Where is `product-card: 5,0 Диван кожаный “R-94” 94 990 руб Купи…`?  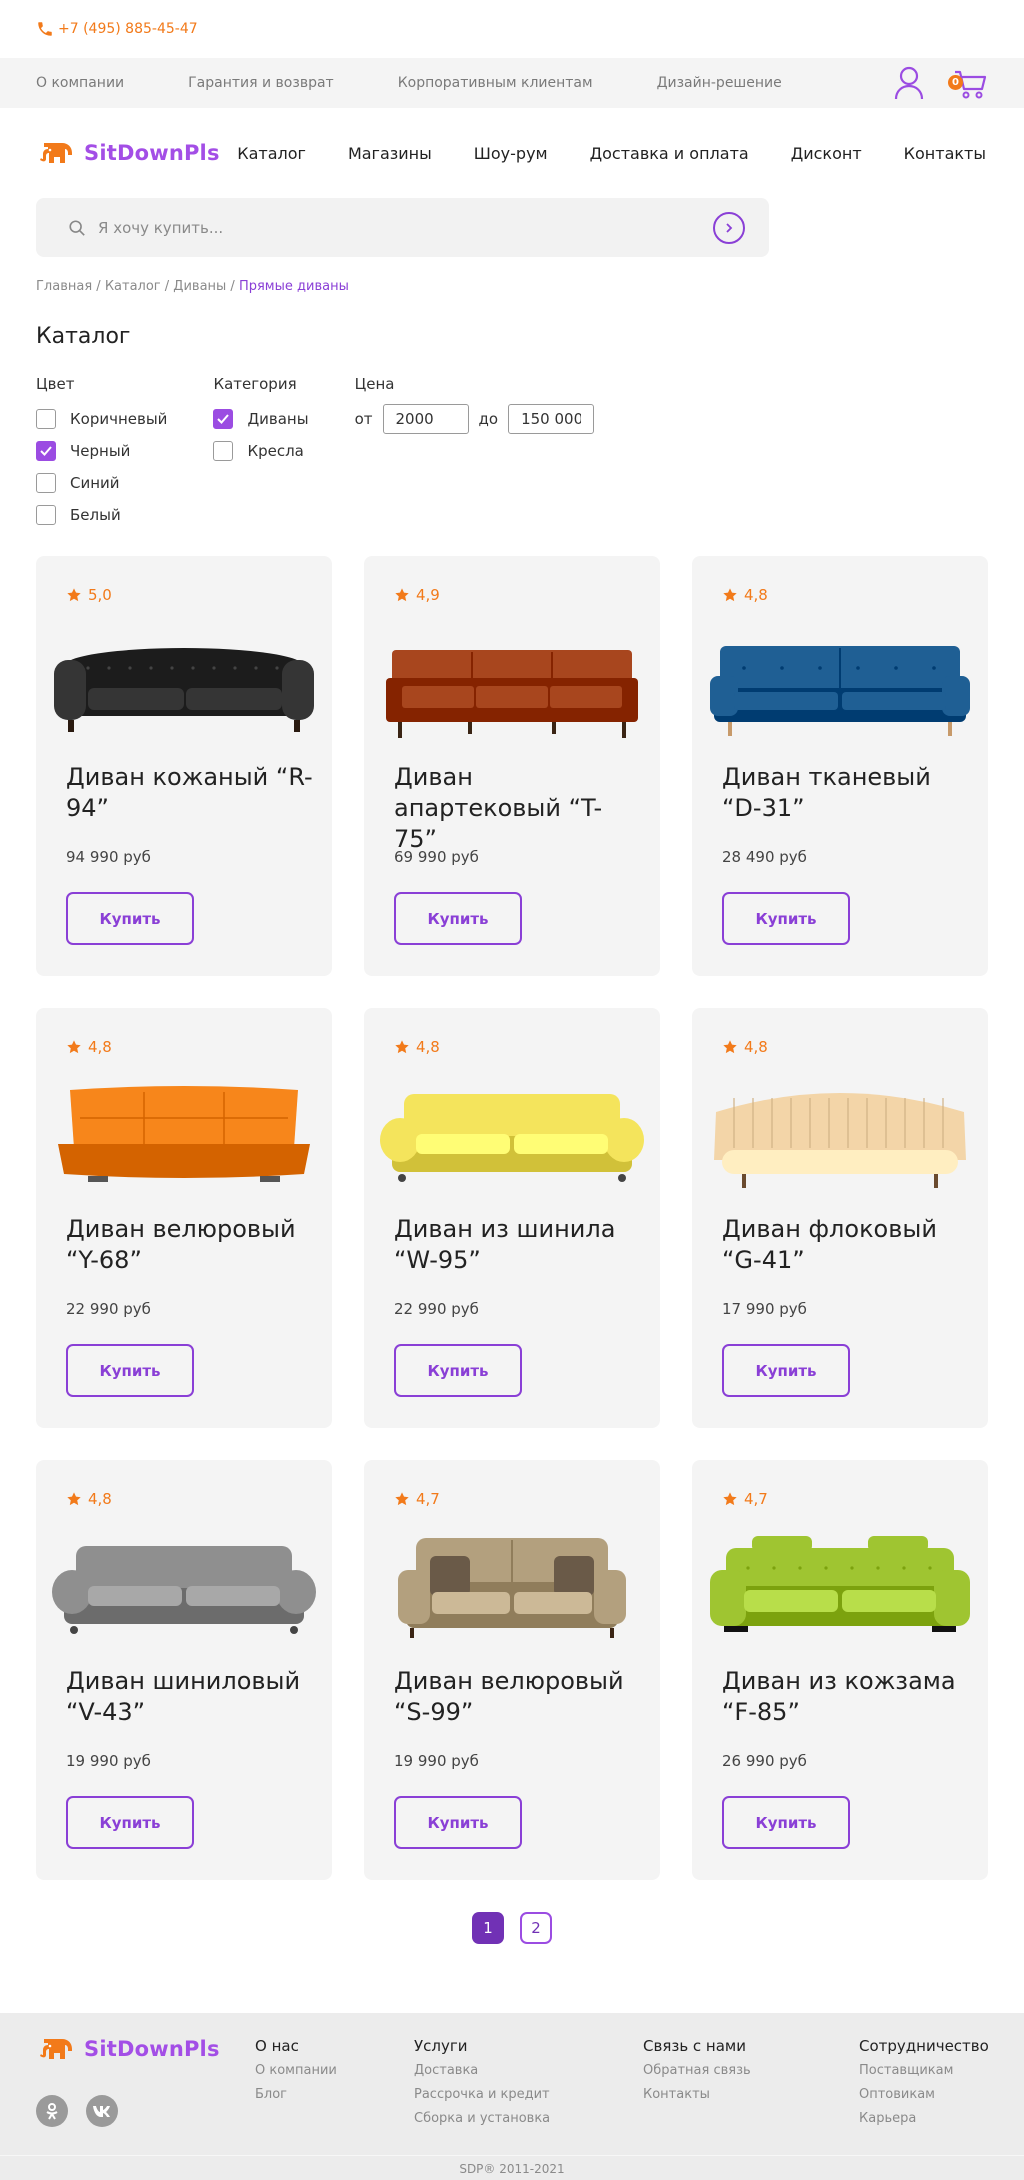
product-card: 5,0 Диван кожаный “R-94” 94 990 руб Купи… is located at coordinates (184, 766).